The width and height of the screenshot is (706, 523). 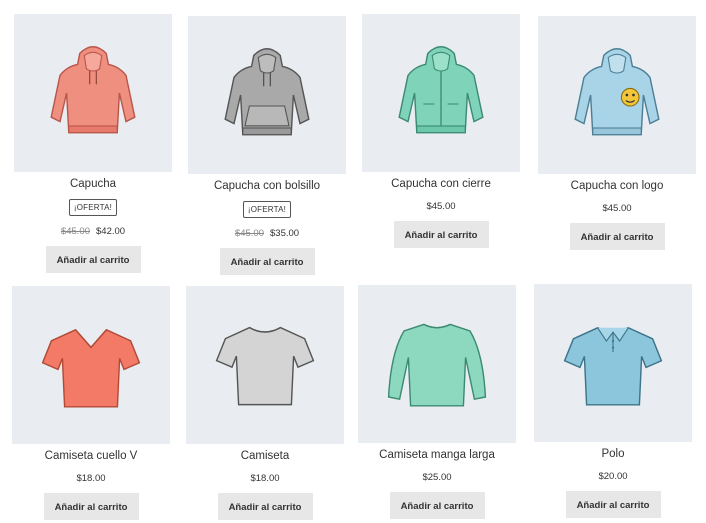 I want to click on product-card: Camiseta $18.00 Añadir al carrito, so click(x=265, y=403).